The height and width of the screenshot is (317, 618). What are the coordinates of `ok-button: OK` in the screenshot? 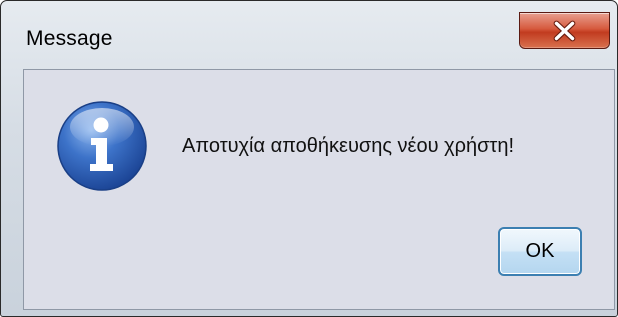 It's located at (540, 251).